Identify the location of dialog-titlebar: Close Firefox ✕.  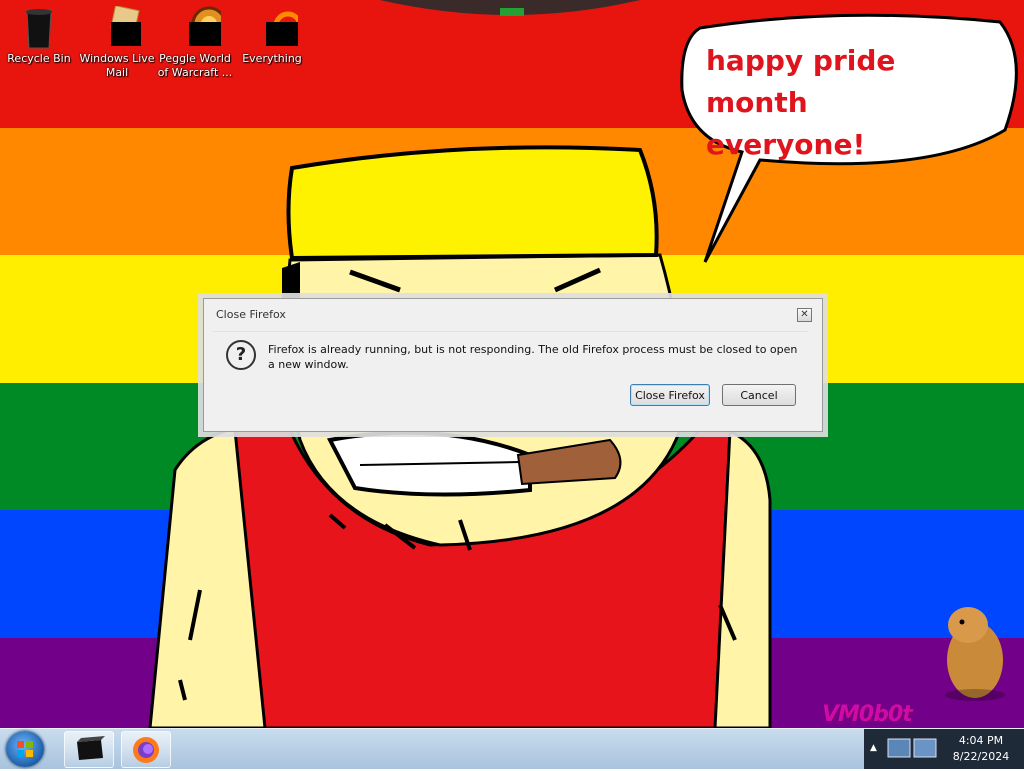
(513, 314).